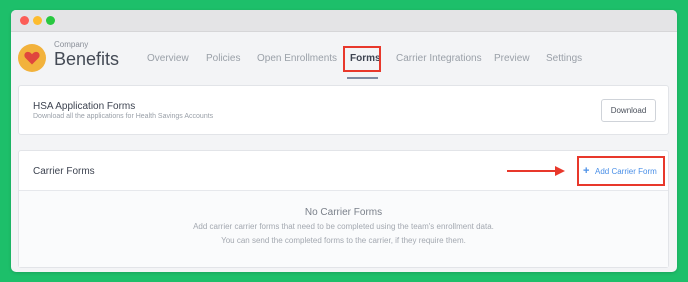 This screenshot has height=282, width=688. I want to click on carrier-forms-header: Carrier Forms + Add Carrier Form, so click(343, 171).